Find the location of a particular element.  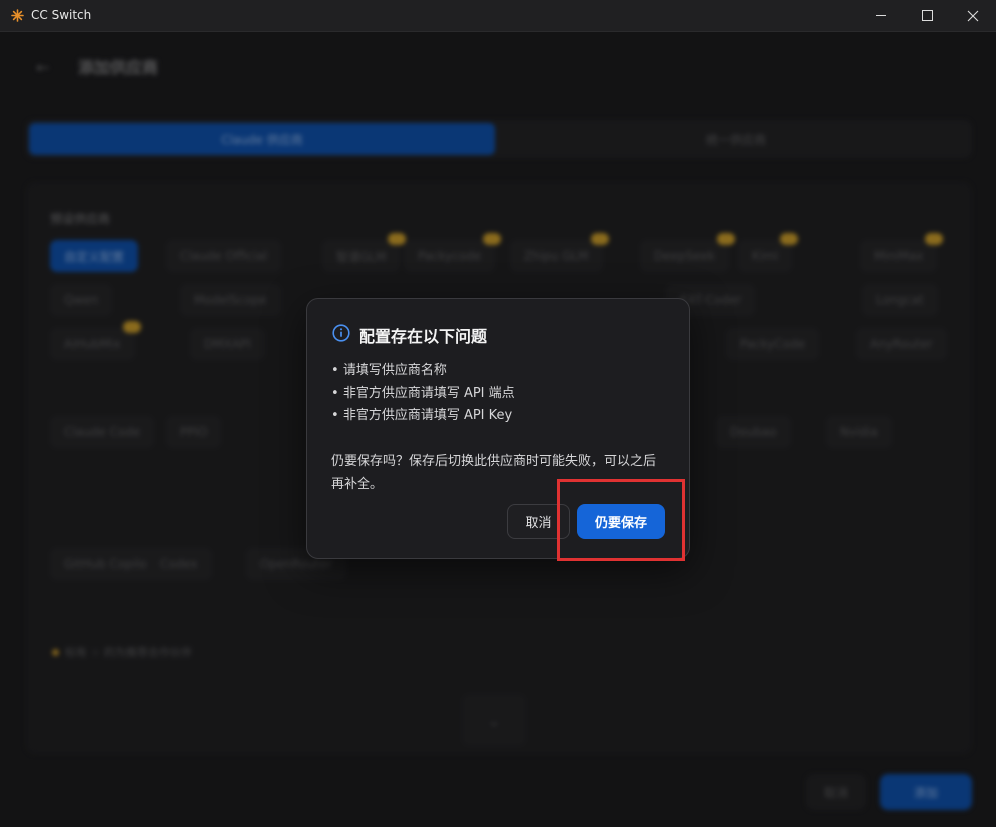

maximize-icon is located at coordinates (927, 15).